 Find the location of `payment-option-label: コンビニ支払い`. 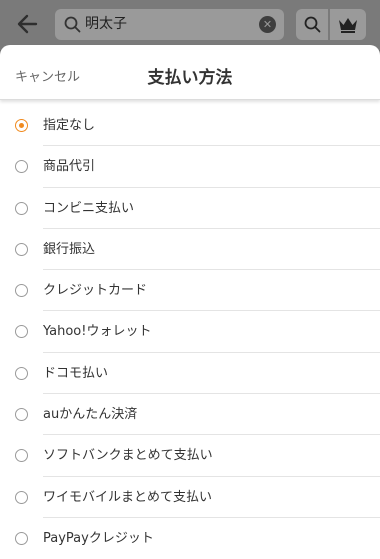

payment-option-label: コンビニ支払い is located at coordinates (89, 208).